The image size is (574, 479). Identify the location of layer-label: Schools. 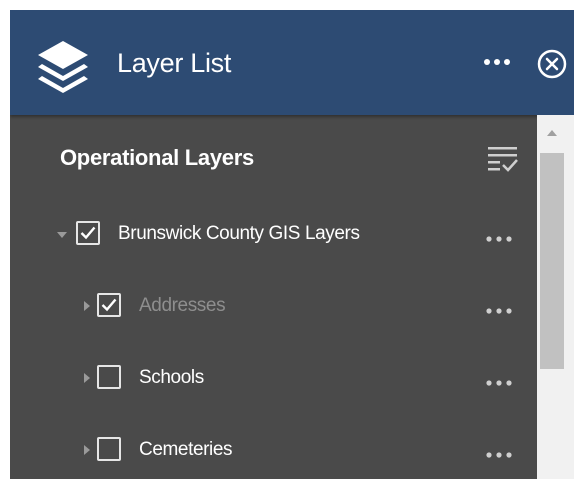
(171, 377).